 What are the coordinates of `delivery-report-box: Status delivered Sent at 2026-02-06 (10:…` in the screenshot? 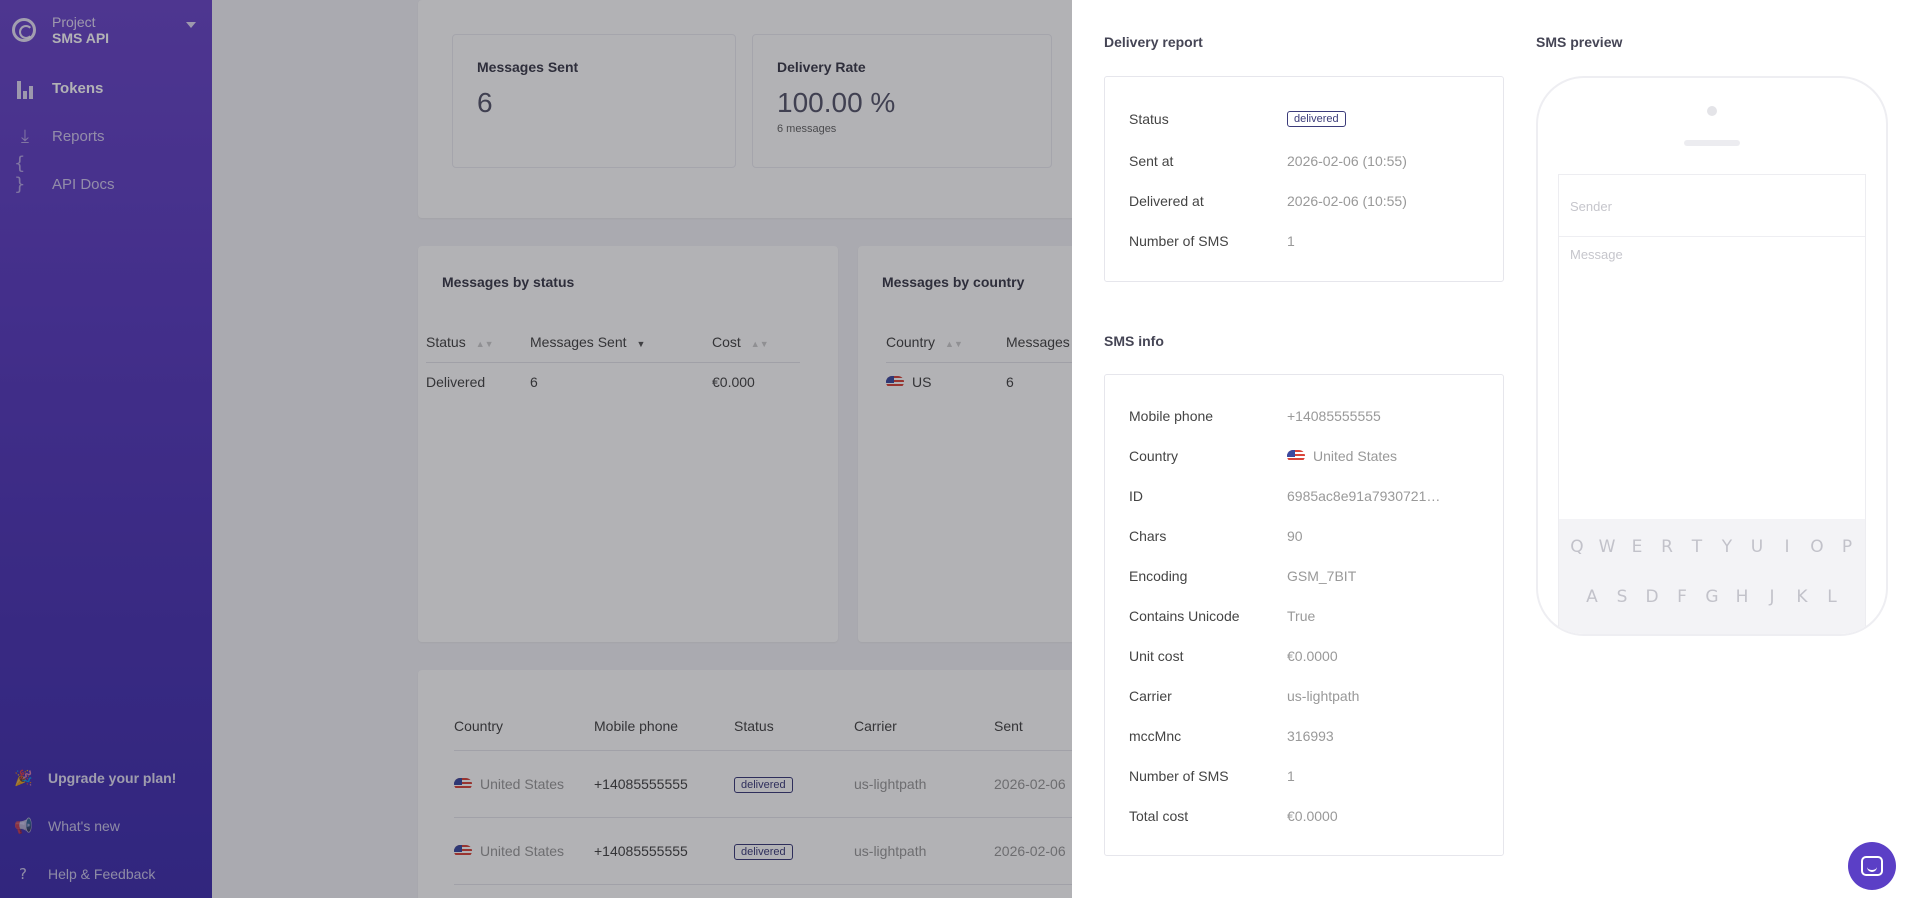 It's located at (1304, 179).